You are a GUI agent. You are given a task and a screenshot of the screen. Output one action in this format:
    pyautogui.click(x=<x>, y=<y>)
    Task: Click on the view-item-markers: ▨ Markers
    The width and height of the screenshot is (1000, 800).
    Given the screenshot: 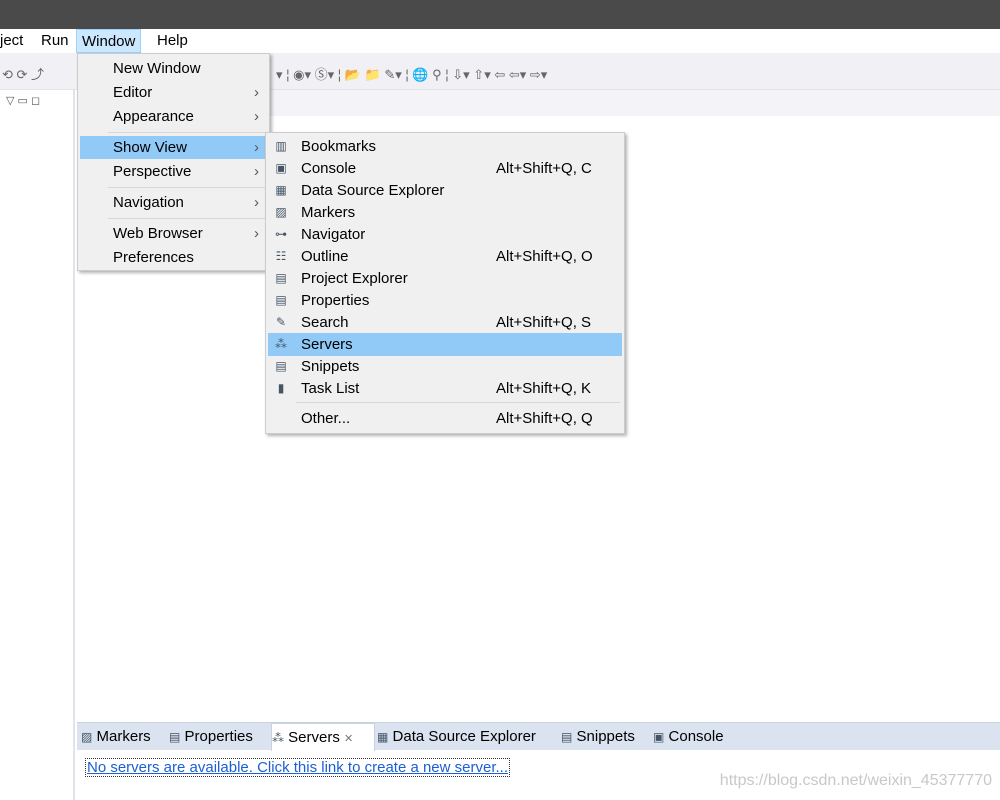 What is the action you would take?
    pyautogui.click(x=445, y=212)
    